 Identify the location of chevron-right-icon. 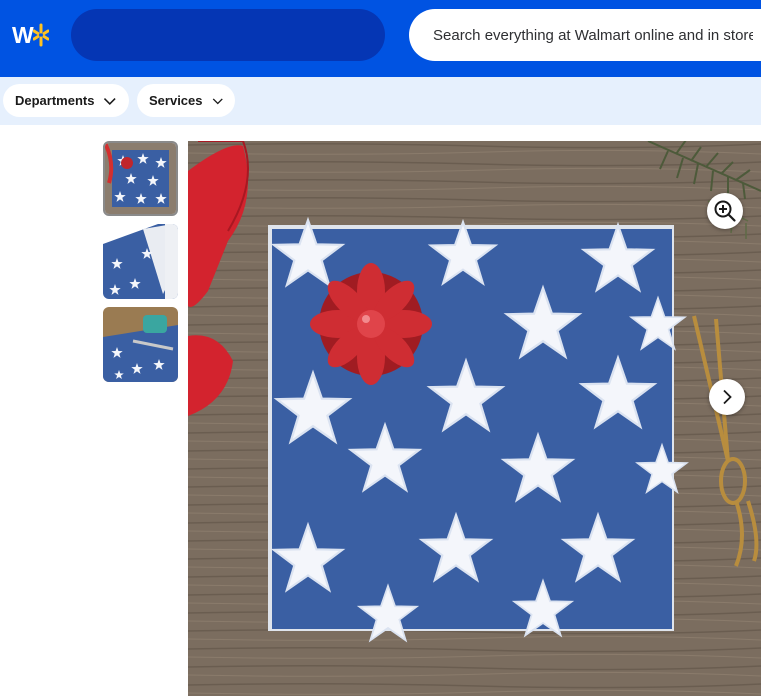
(727, 397).